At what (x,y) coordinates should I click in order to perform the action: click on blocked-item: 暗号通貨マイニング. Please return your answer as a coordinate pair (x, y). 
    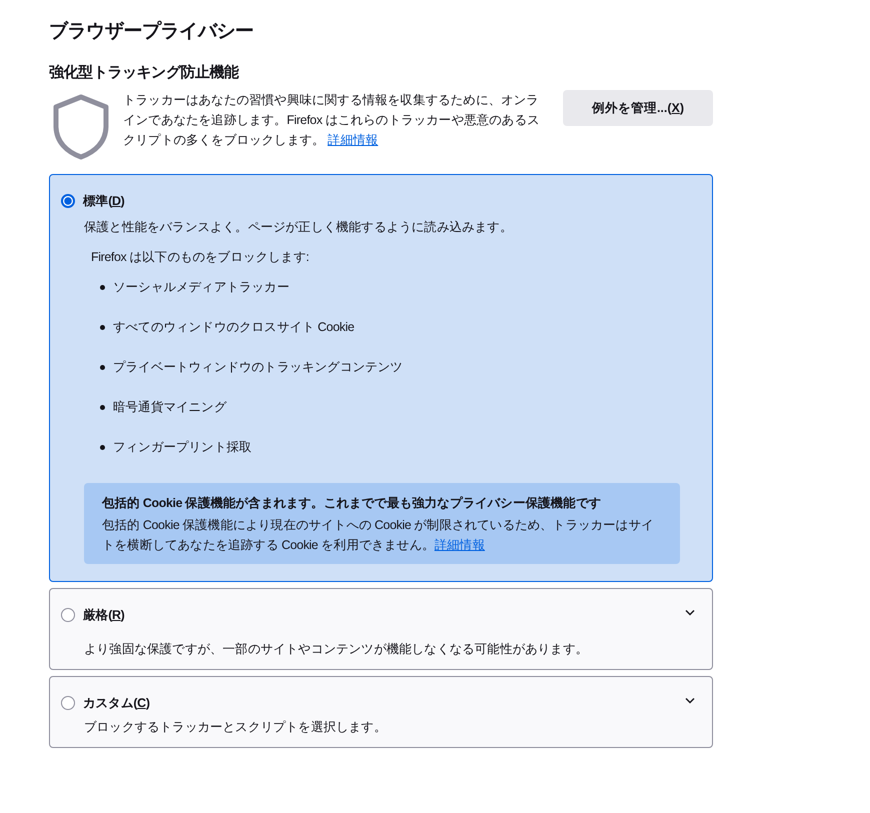
    Looking at the image, I should click on (169, 407).